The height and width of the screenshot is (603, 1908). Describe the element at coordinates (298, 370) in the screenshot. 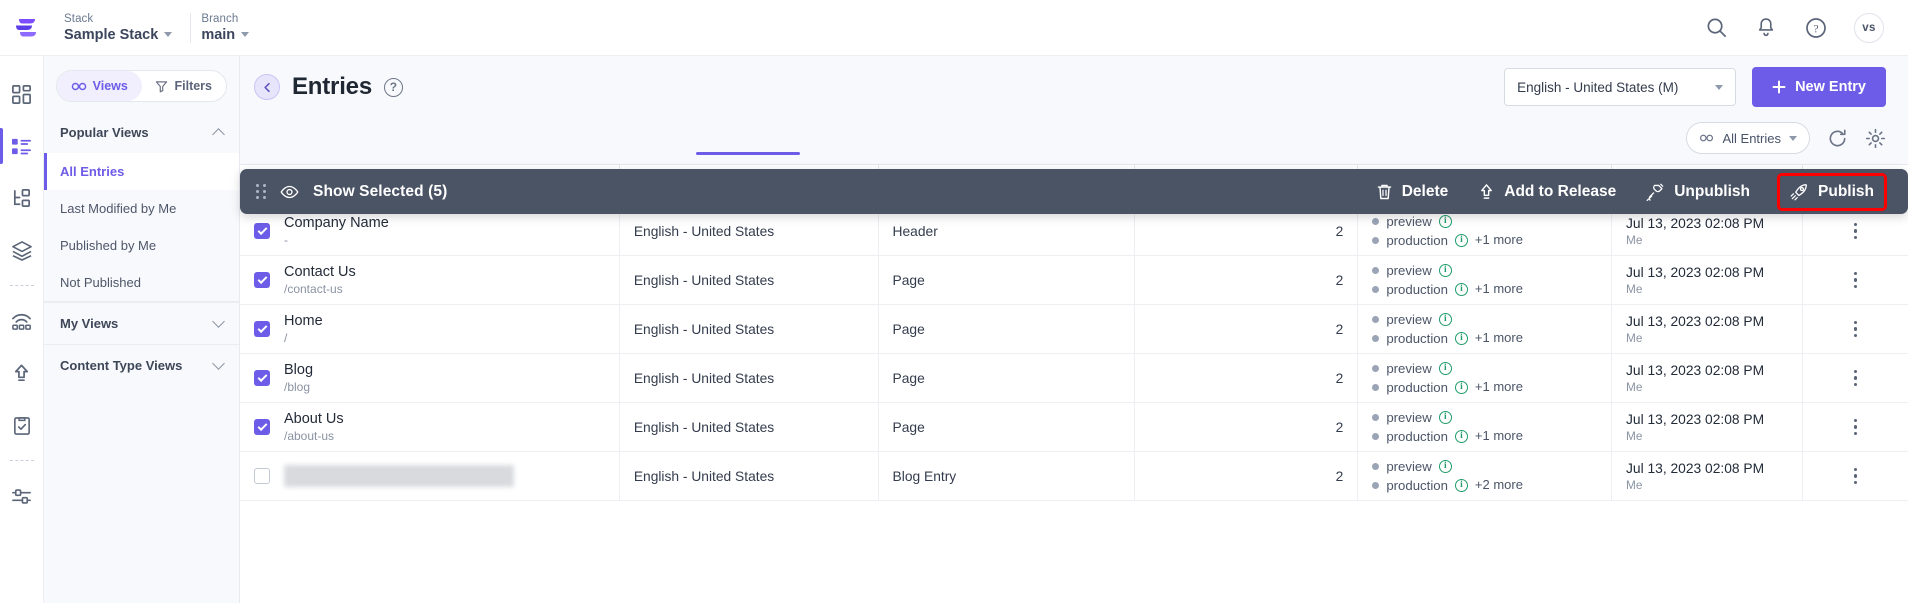

I see `entry-title: Blog` at that location.